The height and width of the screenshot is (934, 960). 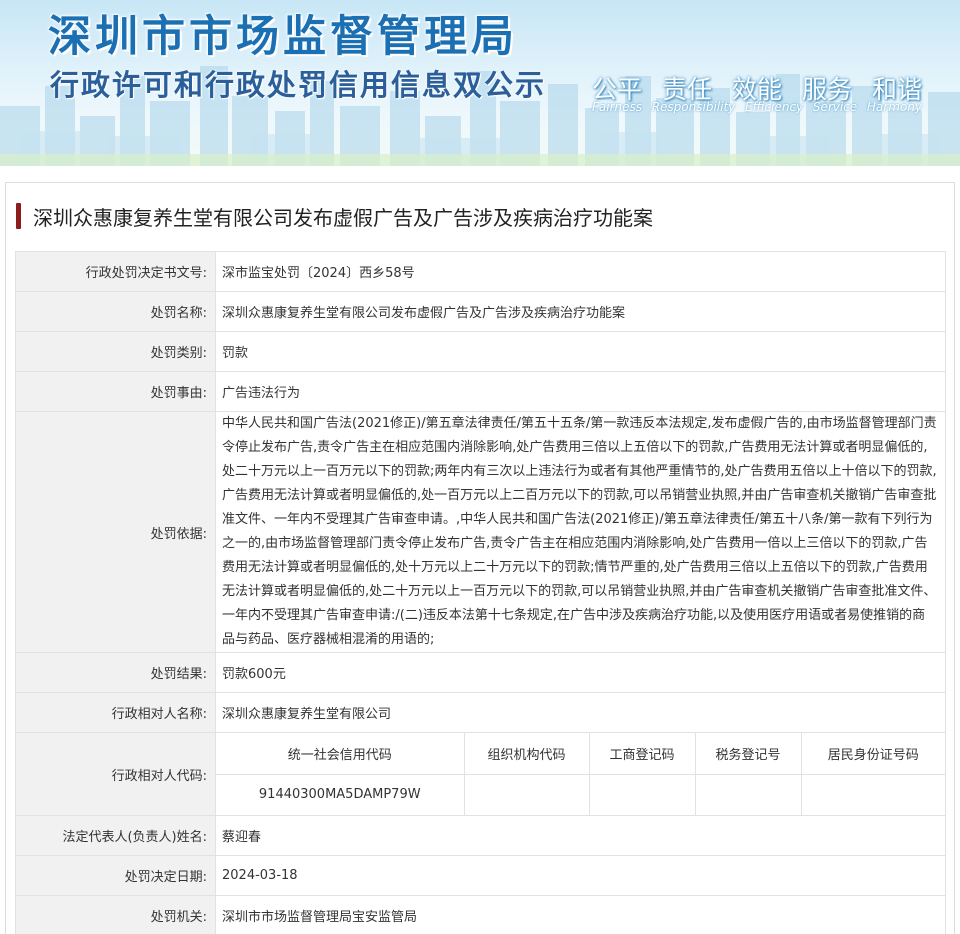 I want to click on label-penalty-type: 处罚类别:, so click(x=115, y=351).